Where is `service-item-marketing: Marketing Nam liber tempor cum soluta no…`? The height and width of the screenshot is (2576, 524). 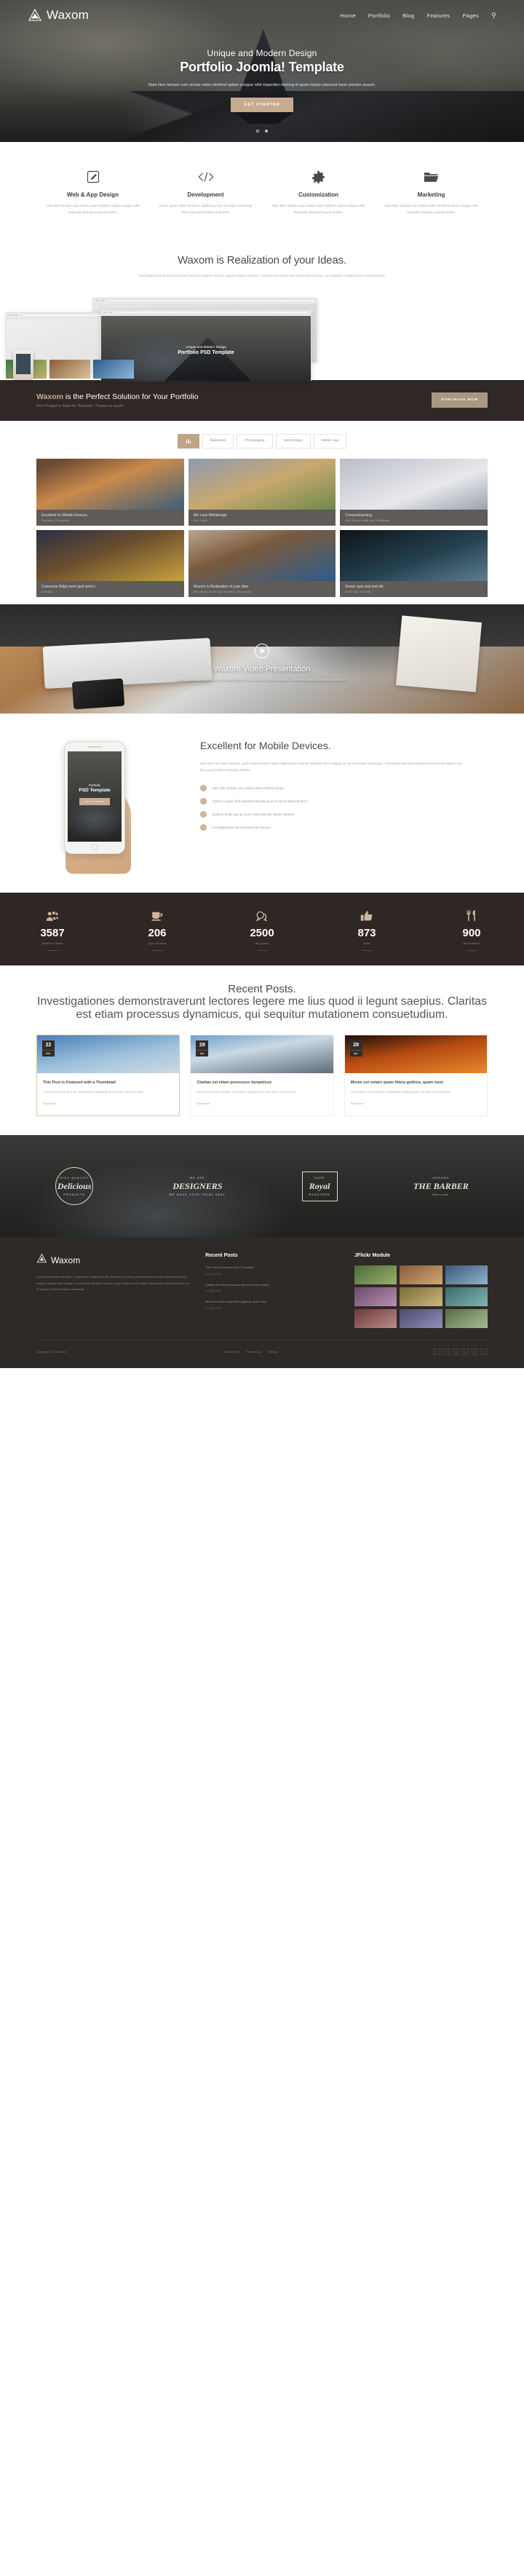 service-item-marketing: Marketing Nam liber tempor cum soluta no… is located at coordinates (432, 192).